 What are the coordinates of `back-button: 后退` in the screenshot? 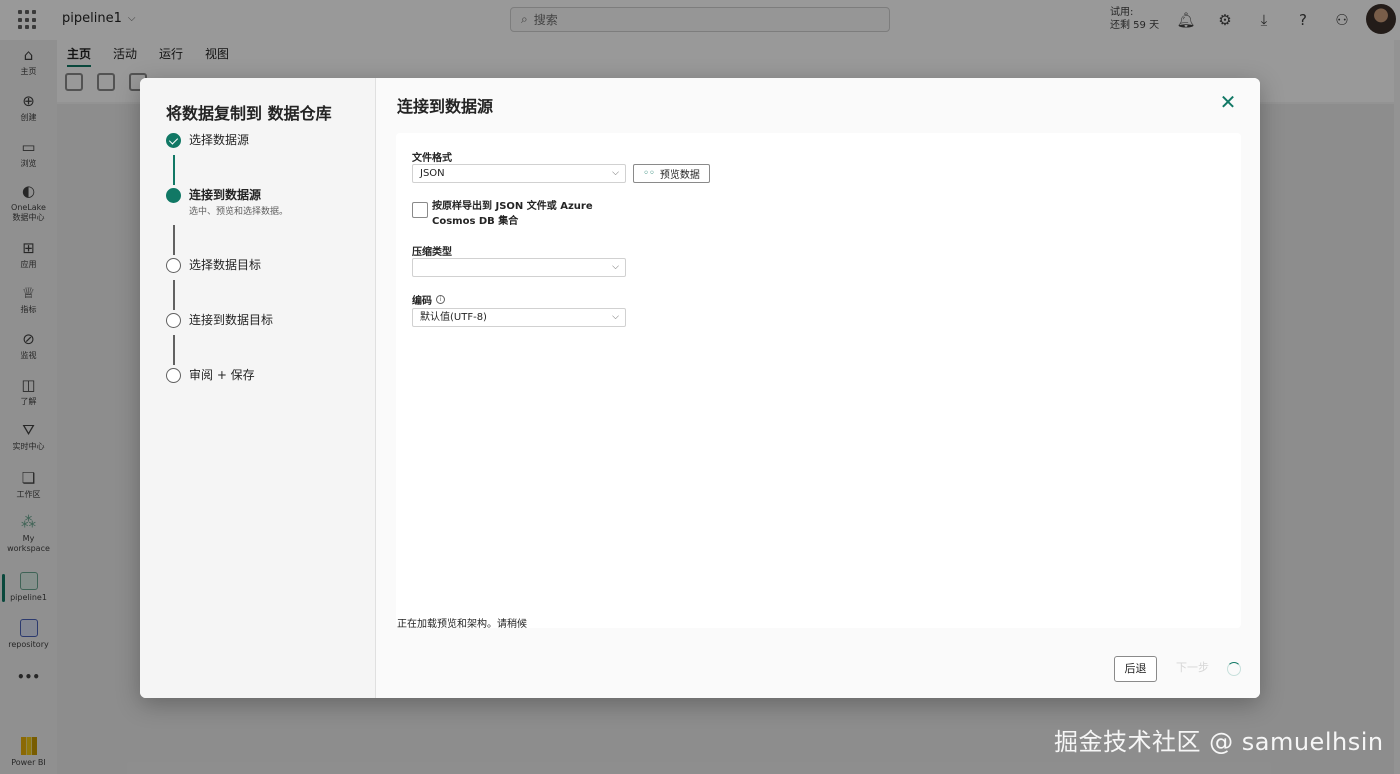 It's located at (1135, 669).